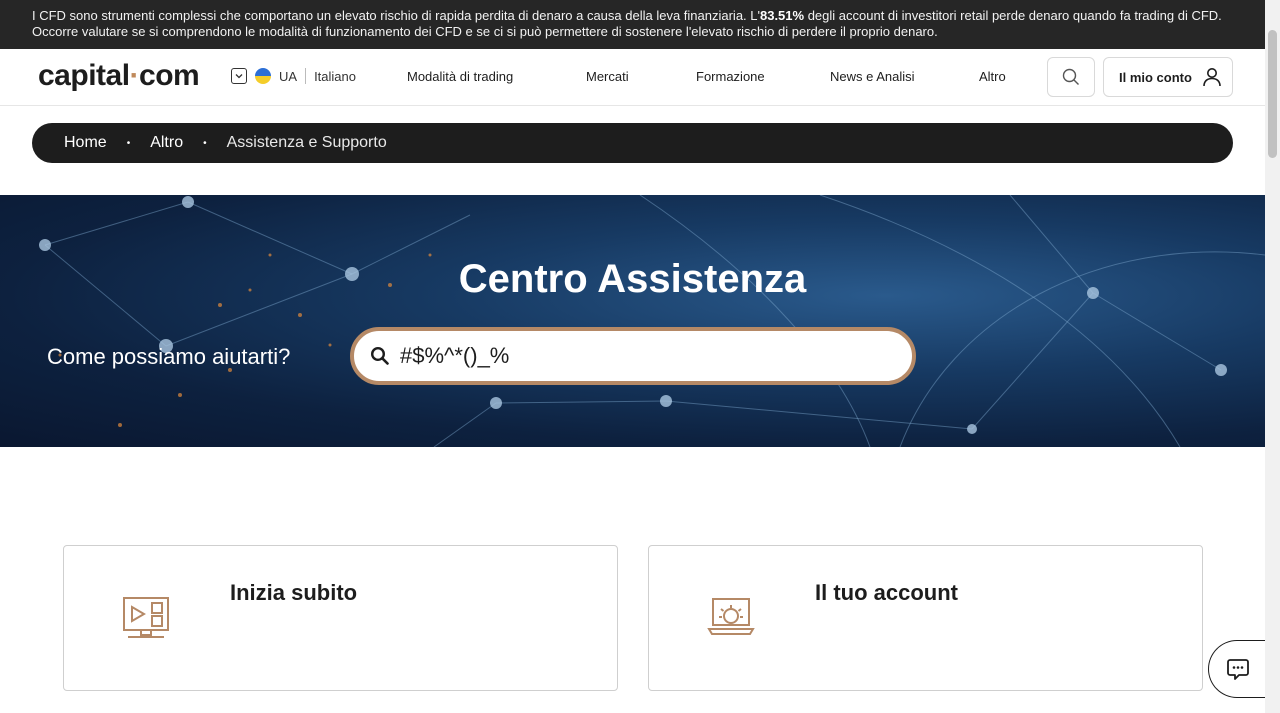 The image size is (1280, 713). I want to click on ukraine-flag-icon, so click(263, 76).